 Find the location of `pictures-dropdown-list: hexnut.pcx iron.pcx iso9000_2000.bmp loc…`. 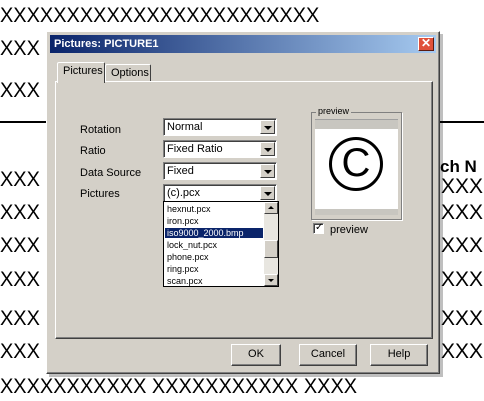

pictures-dropdown-list: hexnut.pcx iron.pcx iso9000_2000.bmp loc… is located at coordinates (221, 244).